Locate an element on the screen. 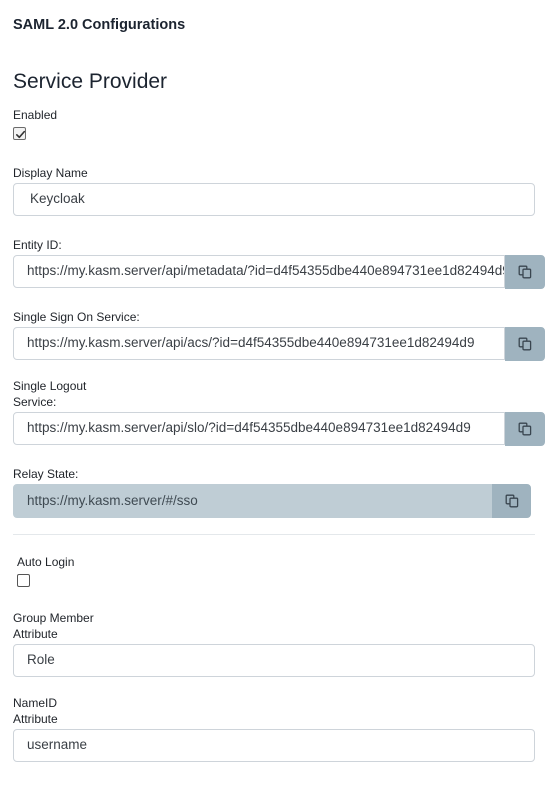 The image size is (553, 787). nameid-attribute-input: username is located at coordinates (274, 745).